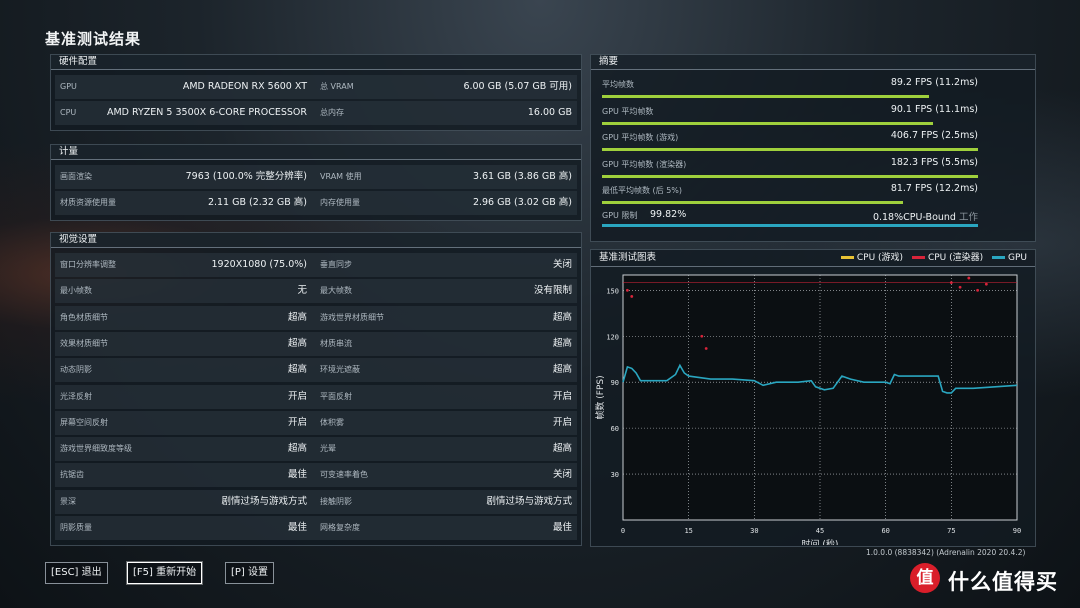 This screenshot has width=1080, height=608. Describe the element at coordinates (644, 164) in the screenshot. I see `summary-label: GPU 平均帧数 (渲染器)` at that location.